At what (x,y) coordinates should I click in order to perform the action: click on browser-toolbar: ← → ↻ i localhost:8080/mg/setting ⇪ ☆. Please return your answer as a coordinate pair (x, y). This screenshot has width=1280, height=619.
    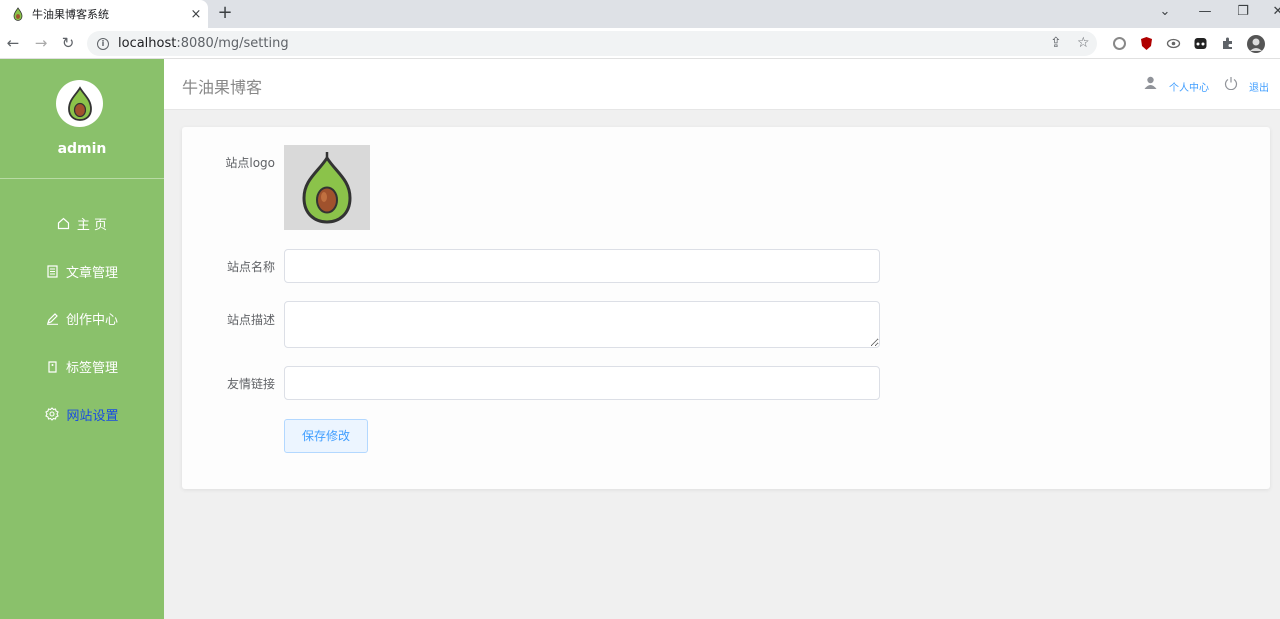
    Looking at the image, I should click on (640, 43).